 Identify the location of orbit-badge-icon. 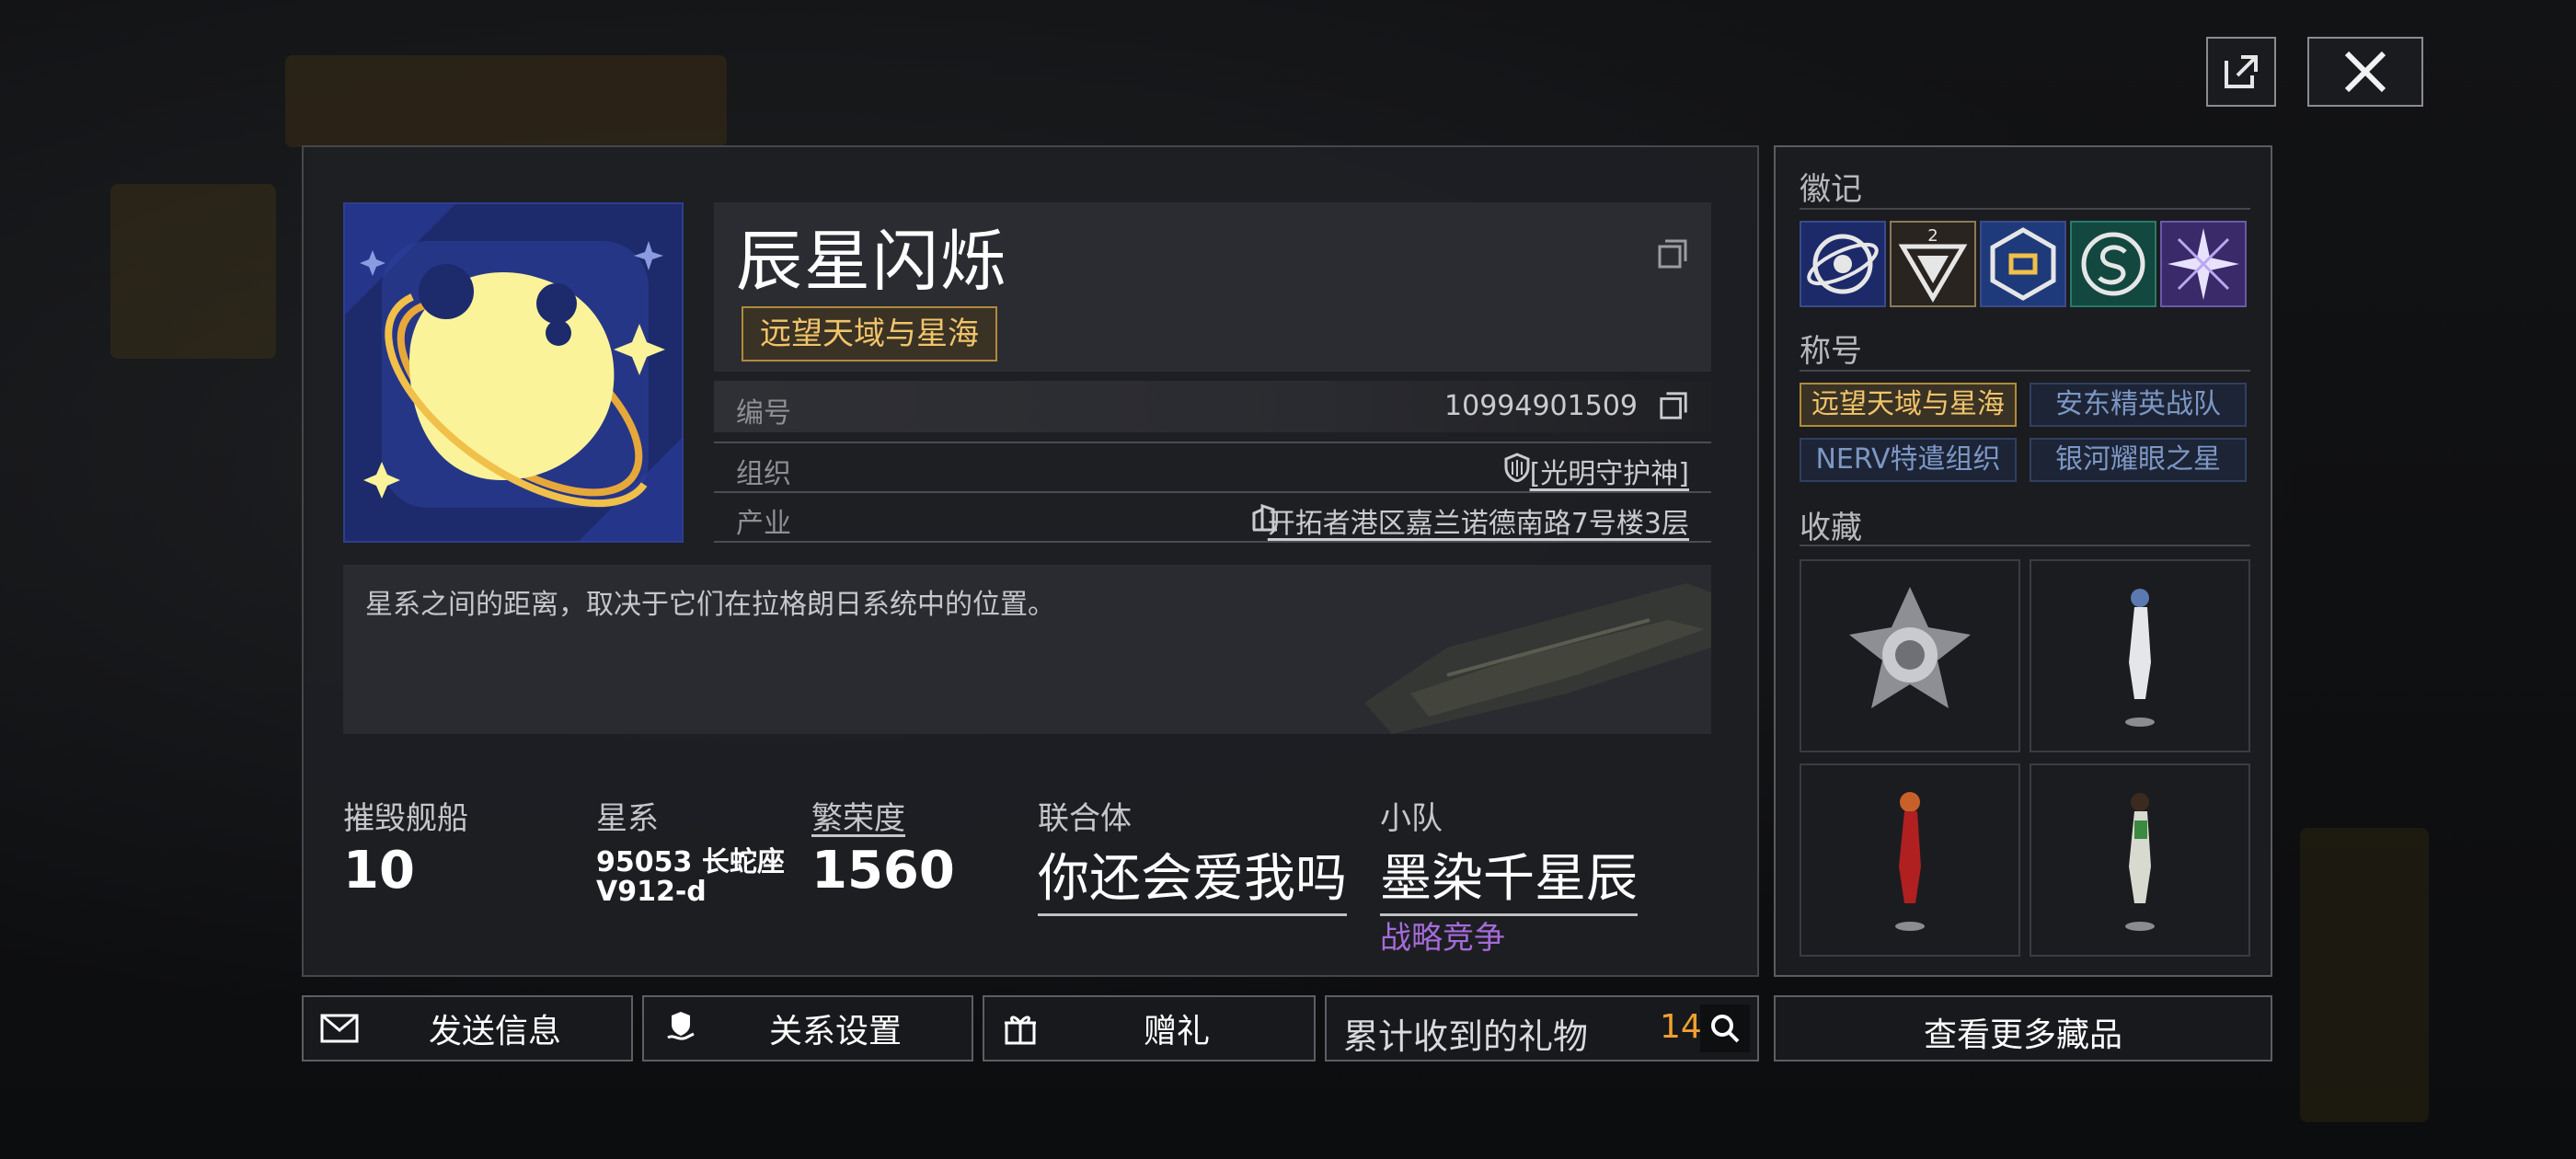
(1843, 264).